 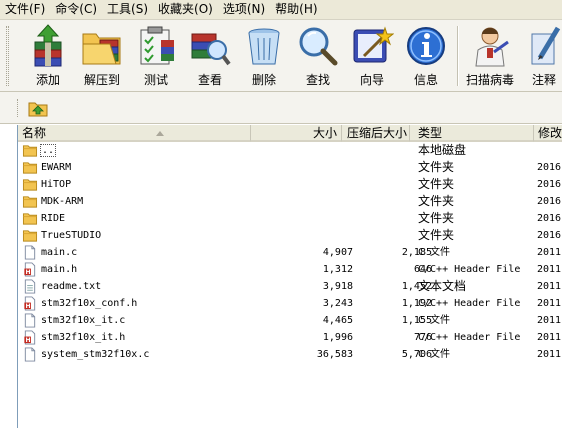 I want to click on file-size-text: 1,312, so click(x=337, y=269).